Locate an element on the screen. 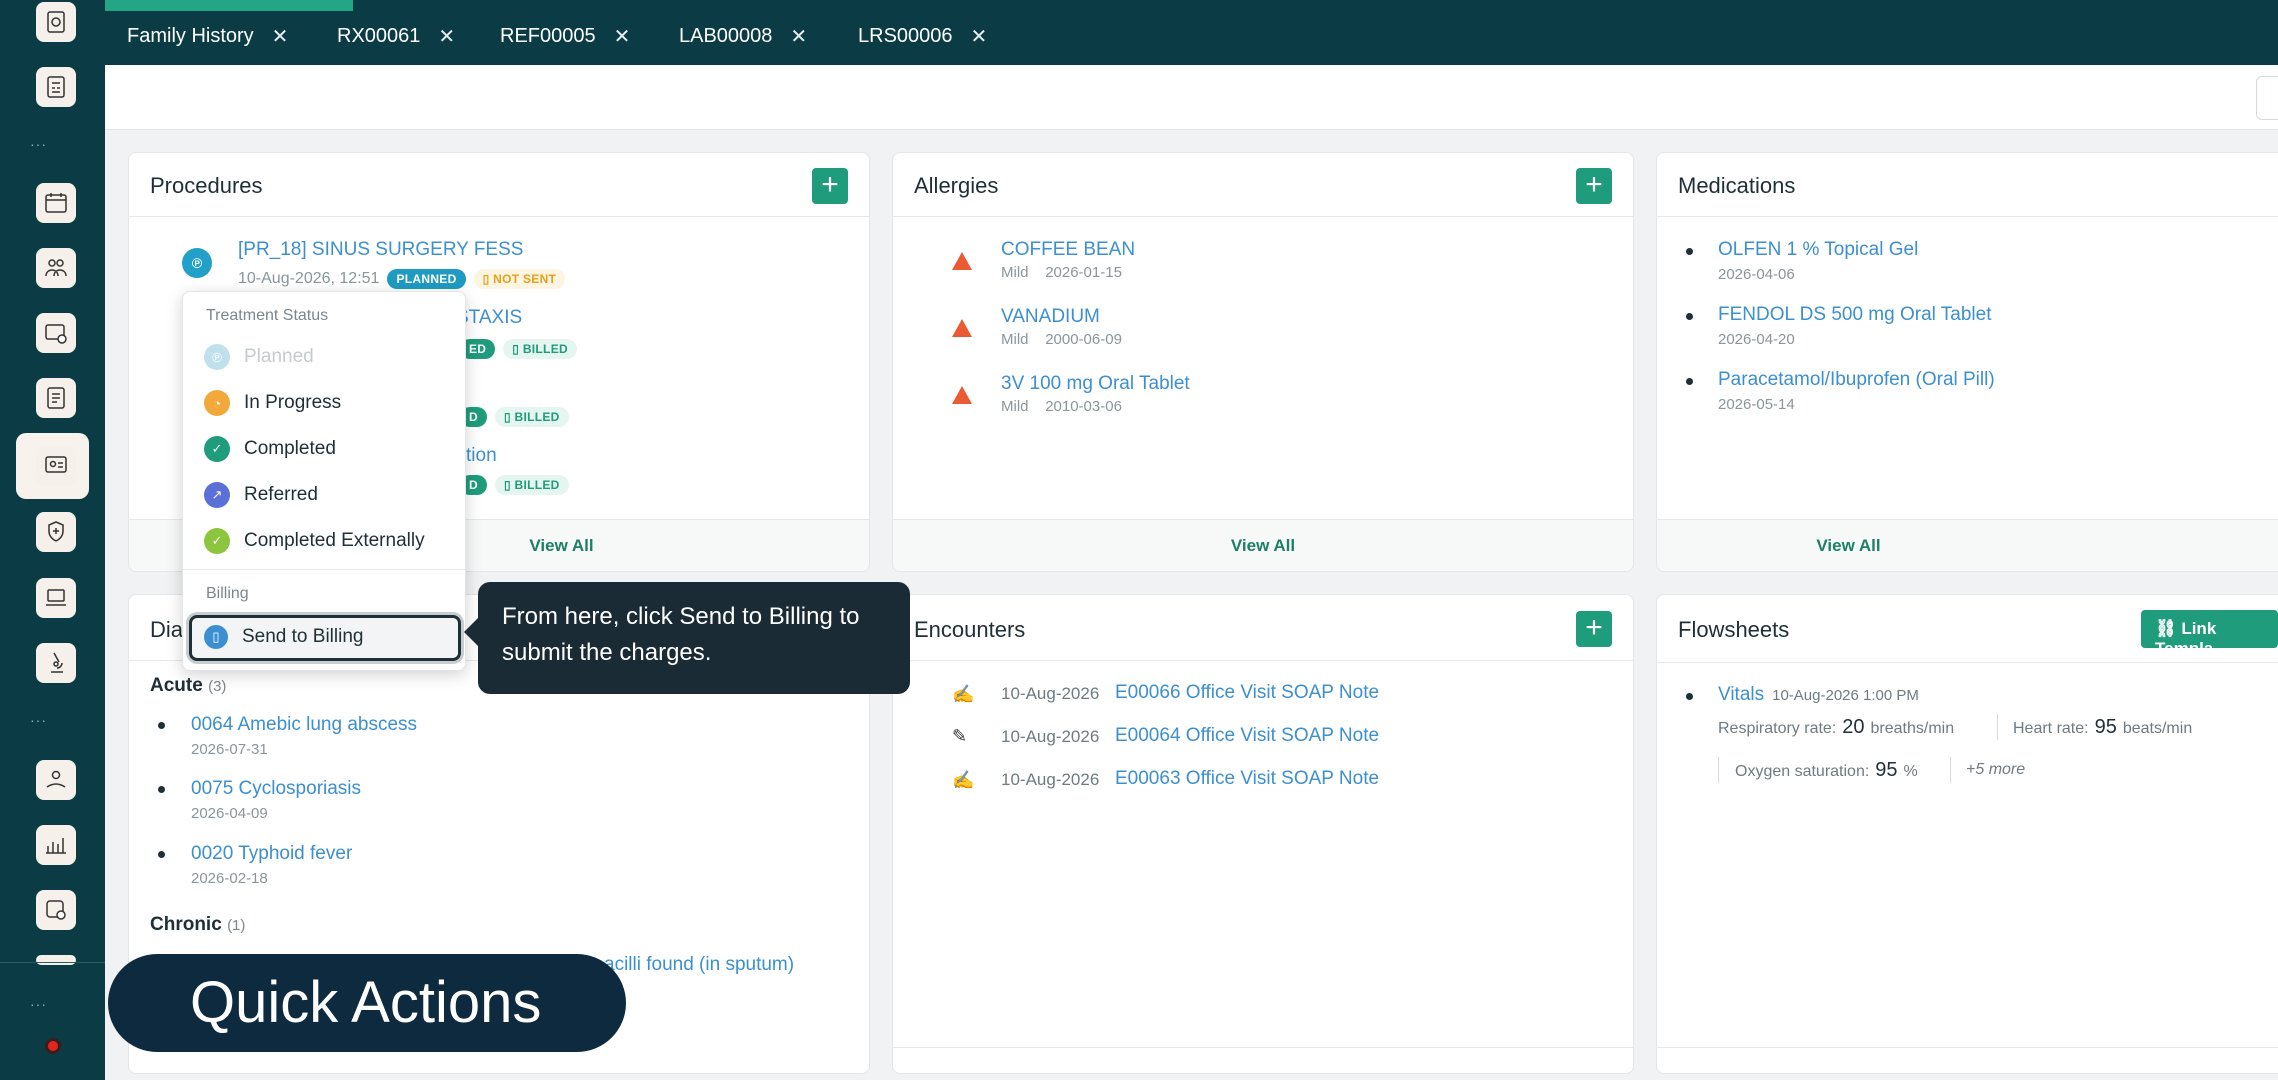 This screenshot has height=1080, width=2278. tab-label: LAB00008 is located at coordinates (726, 36).